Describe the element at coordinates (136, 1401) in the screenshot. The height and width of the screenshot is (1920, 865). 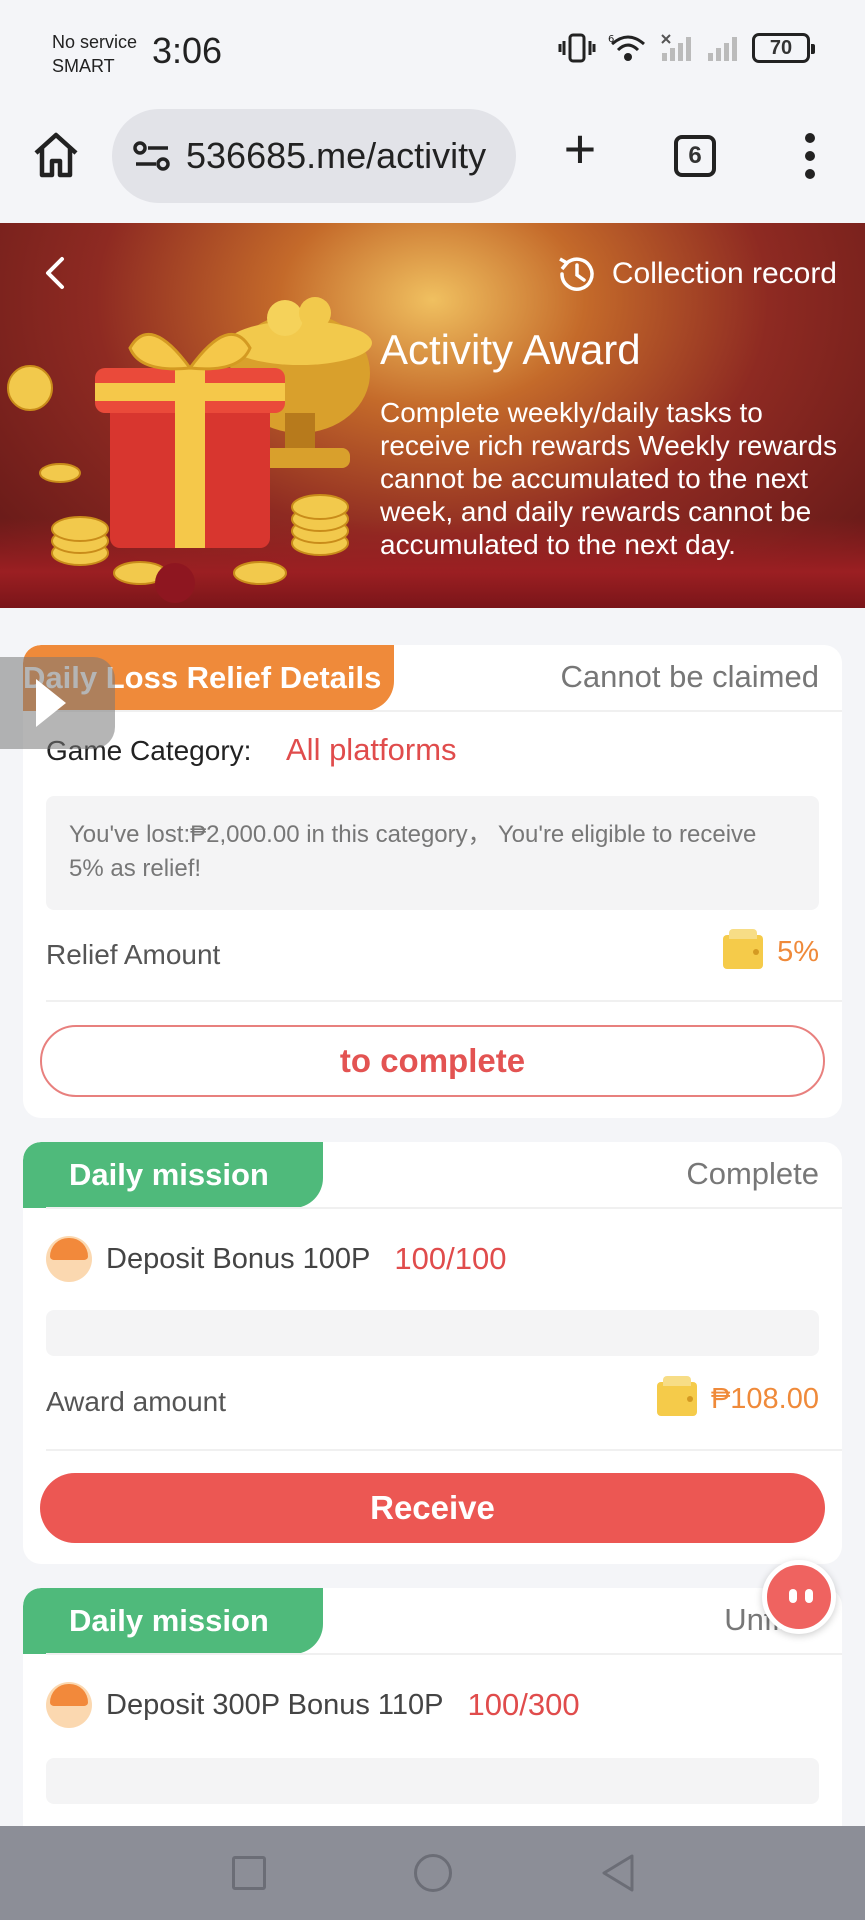
I see `award-amount-label: Award amount` at that location.